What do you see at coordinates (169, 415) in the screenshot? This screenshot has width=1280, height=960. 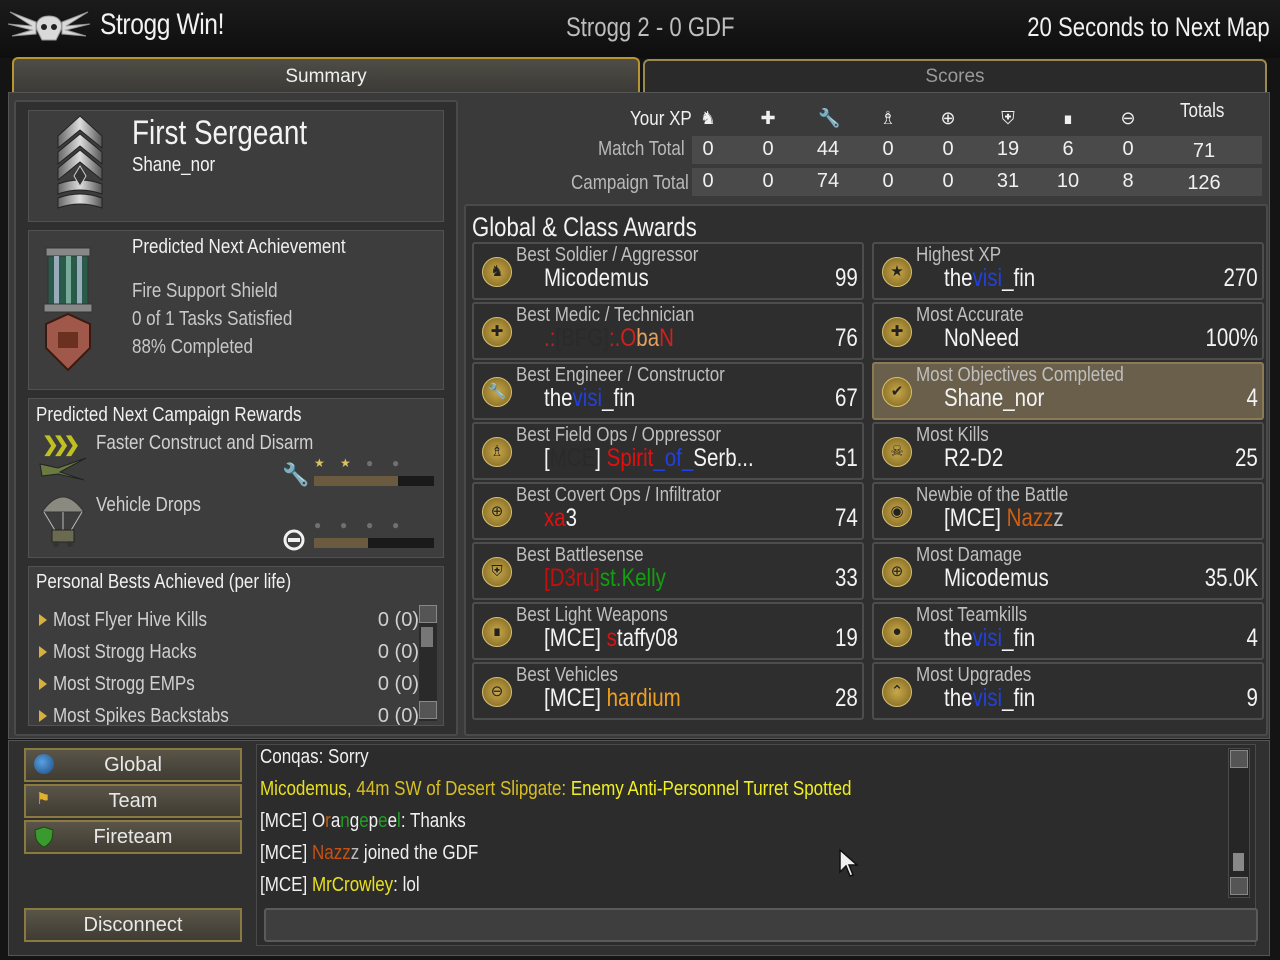 I see `campaign-rewards-heading: Predicted Next Campaign Rewards` at bounding box center [169, 415].